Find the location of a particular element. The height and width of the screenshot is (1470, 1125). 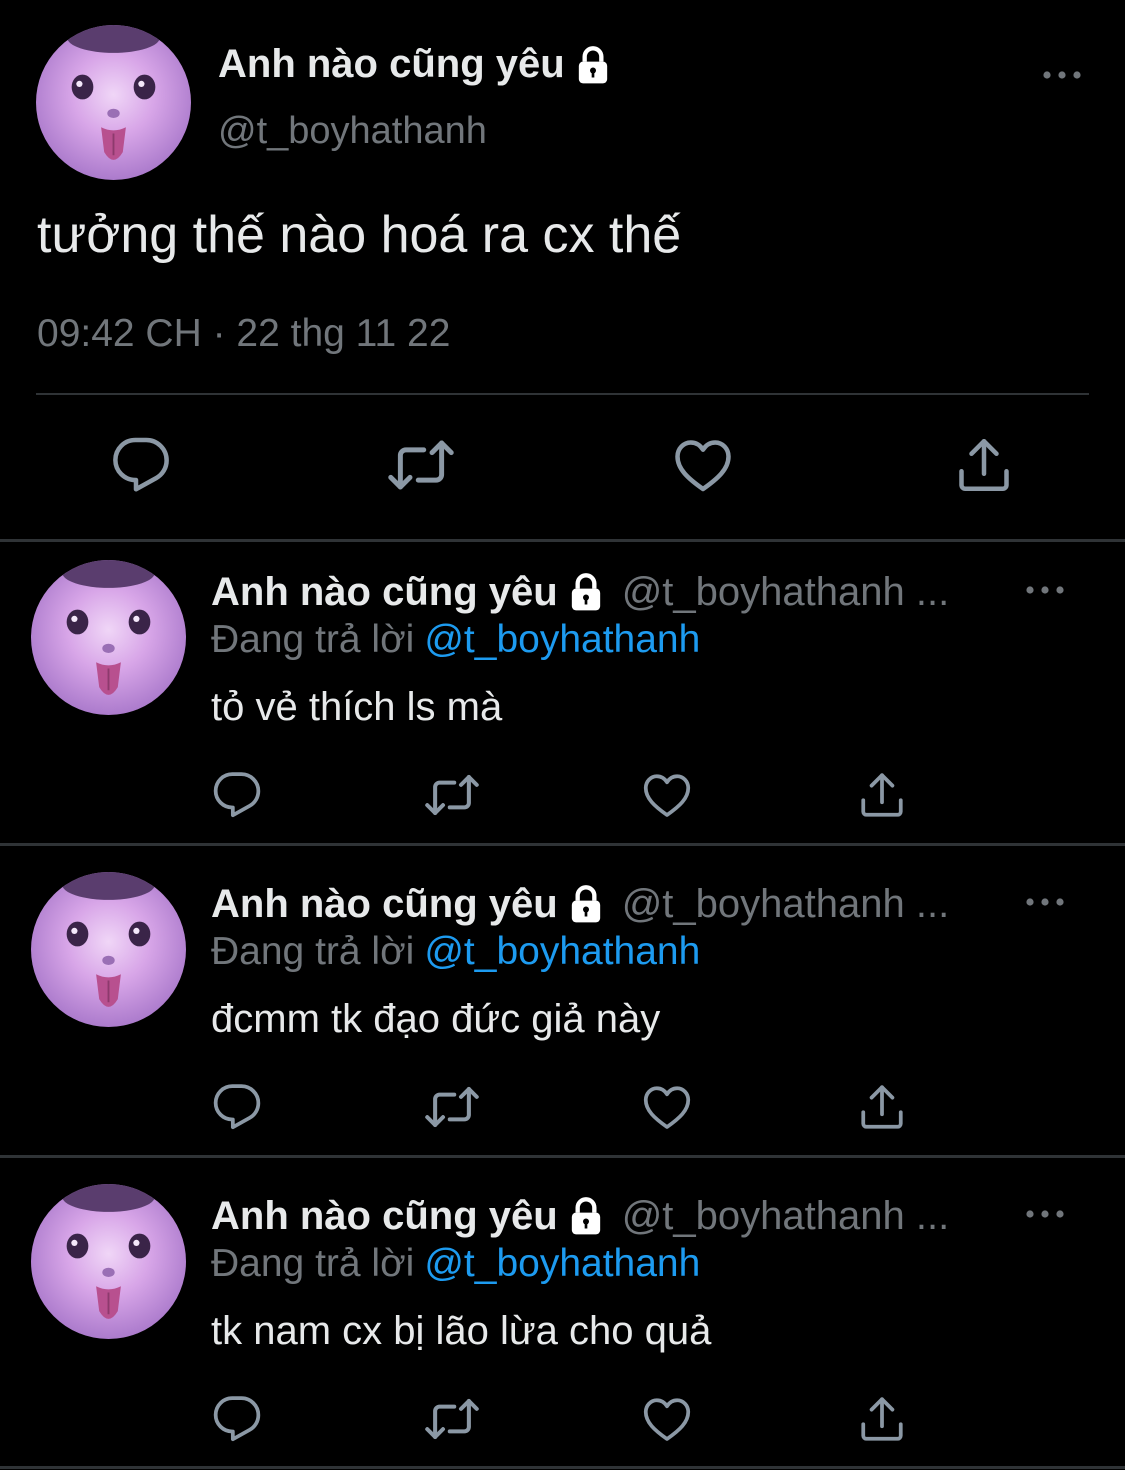

tweet-text: tk nam cx bị lão lừa cho quả is located at coordinates (461, 1331).